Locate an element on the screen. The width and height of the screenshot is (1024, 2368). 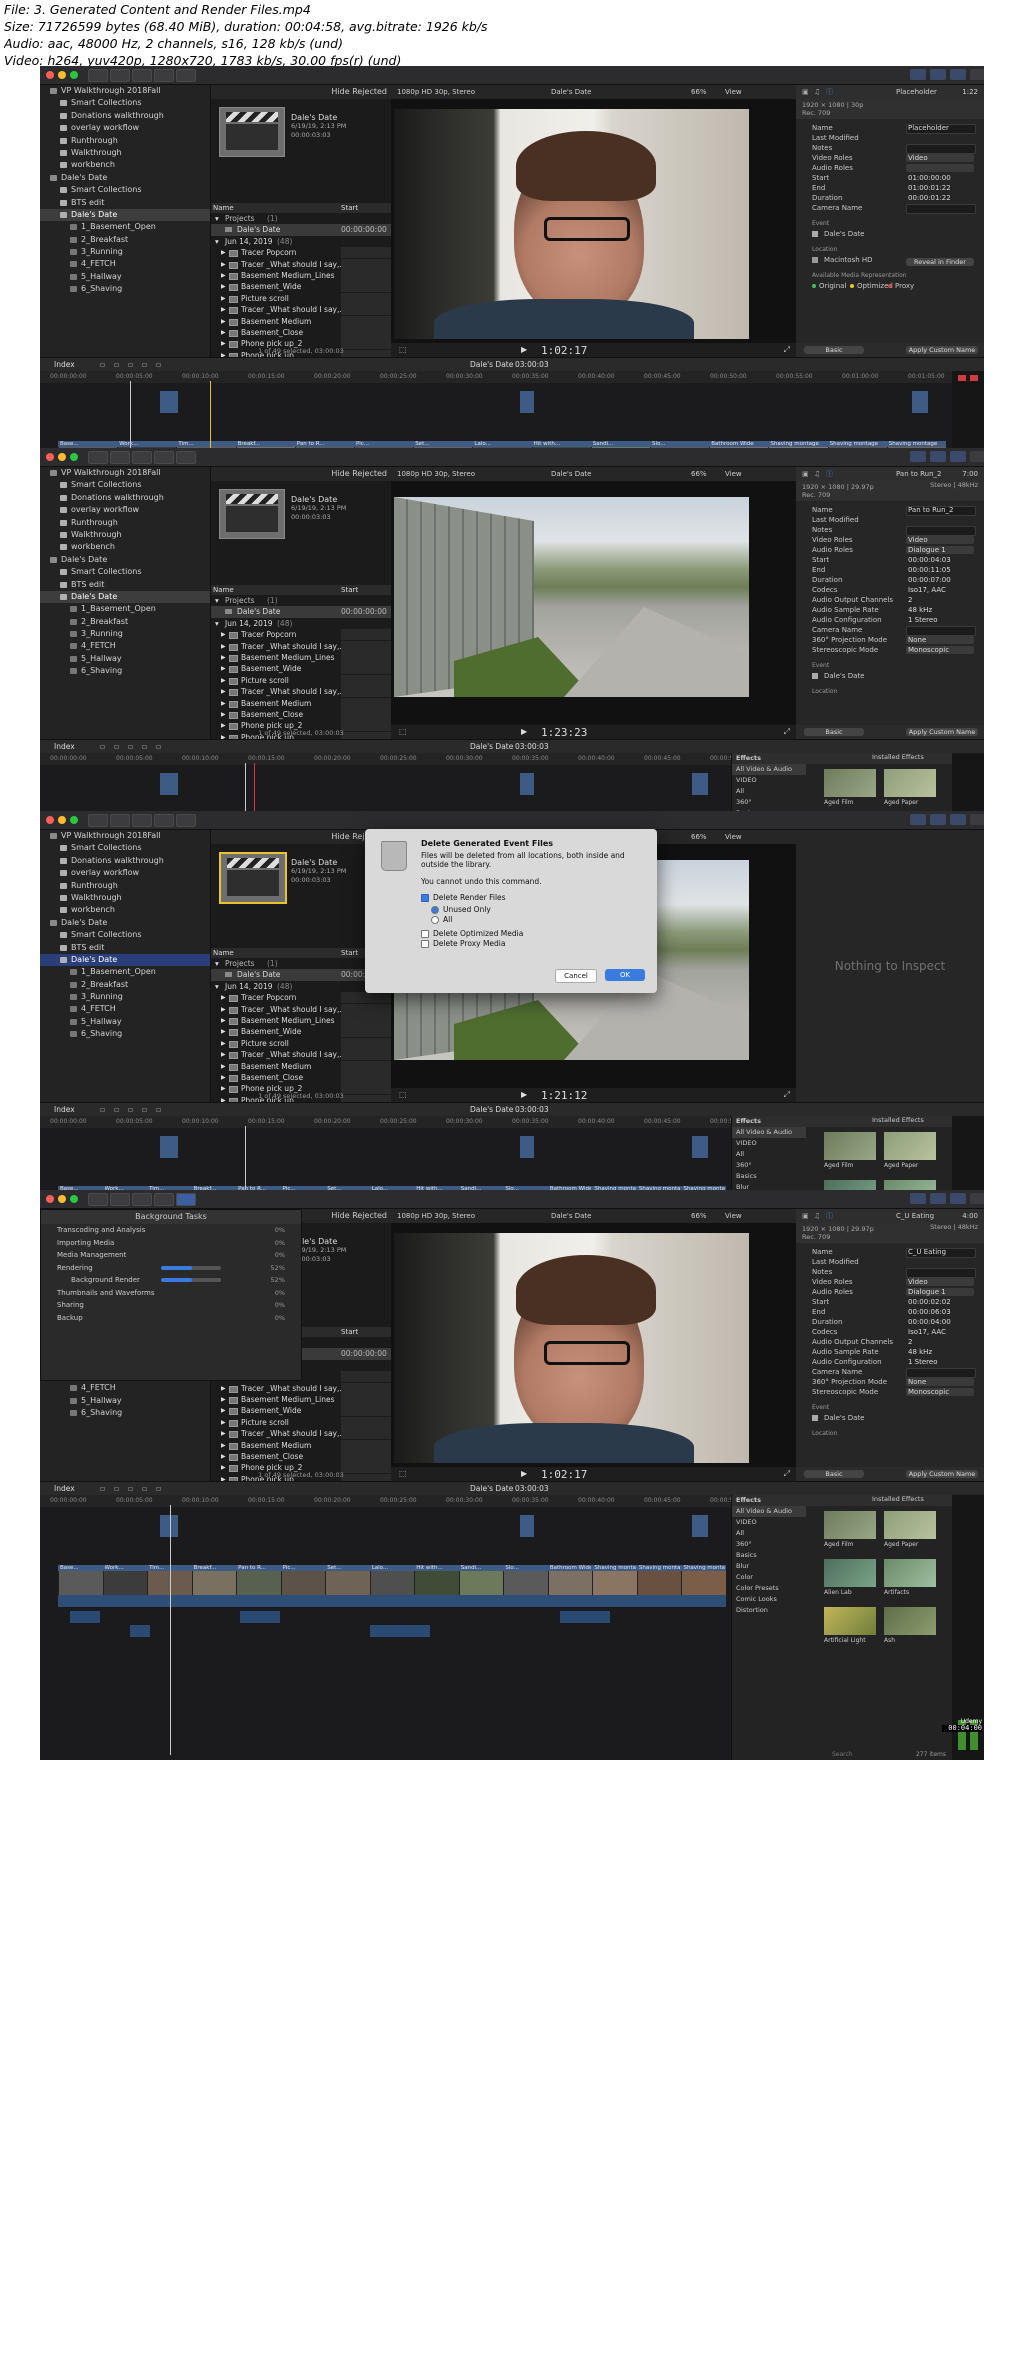
snap-icon: ▫ is located at coordinates (130, 365).